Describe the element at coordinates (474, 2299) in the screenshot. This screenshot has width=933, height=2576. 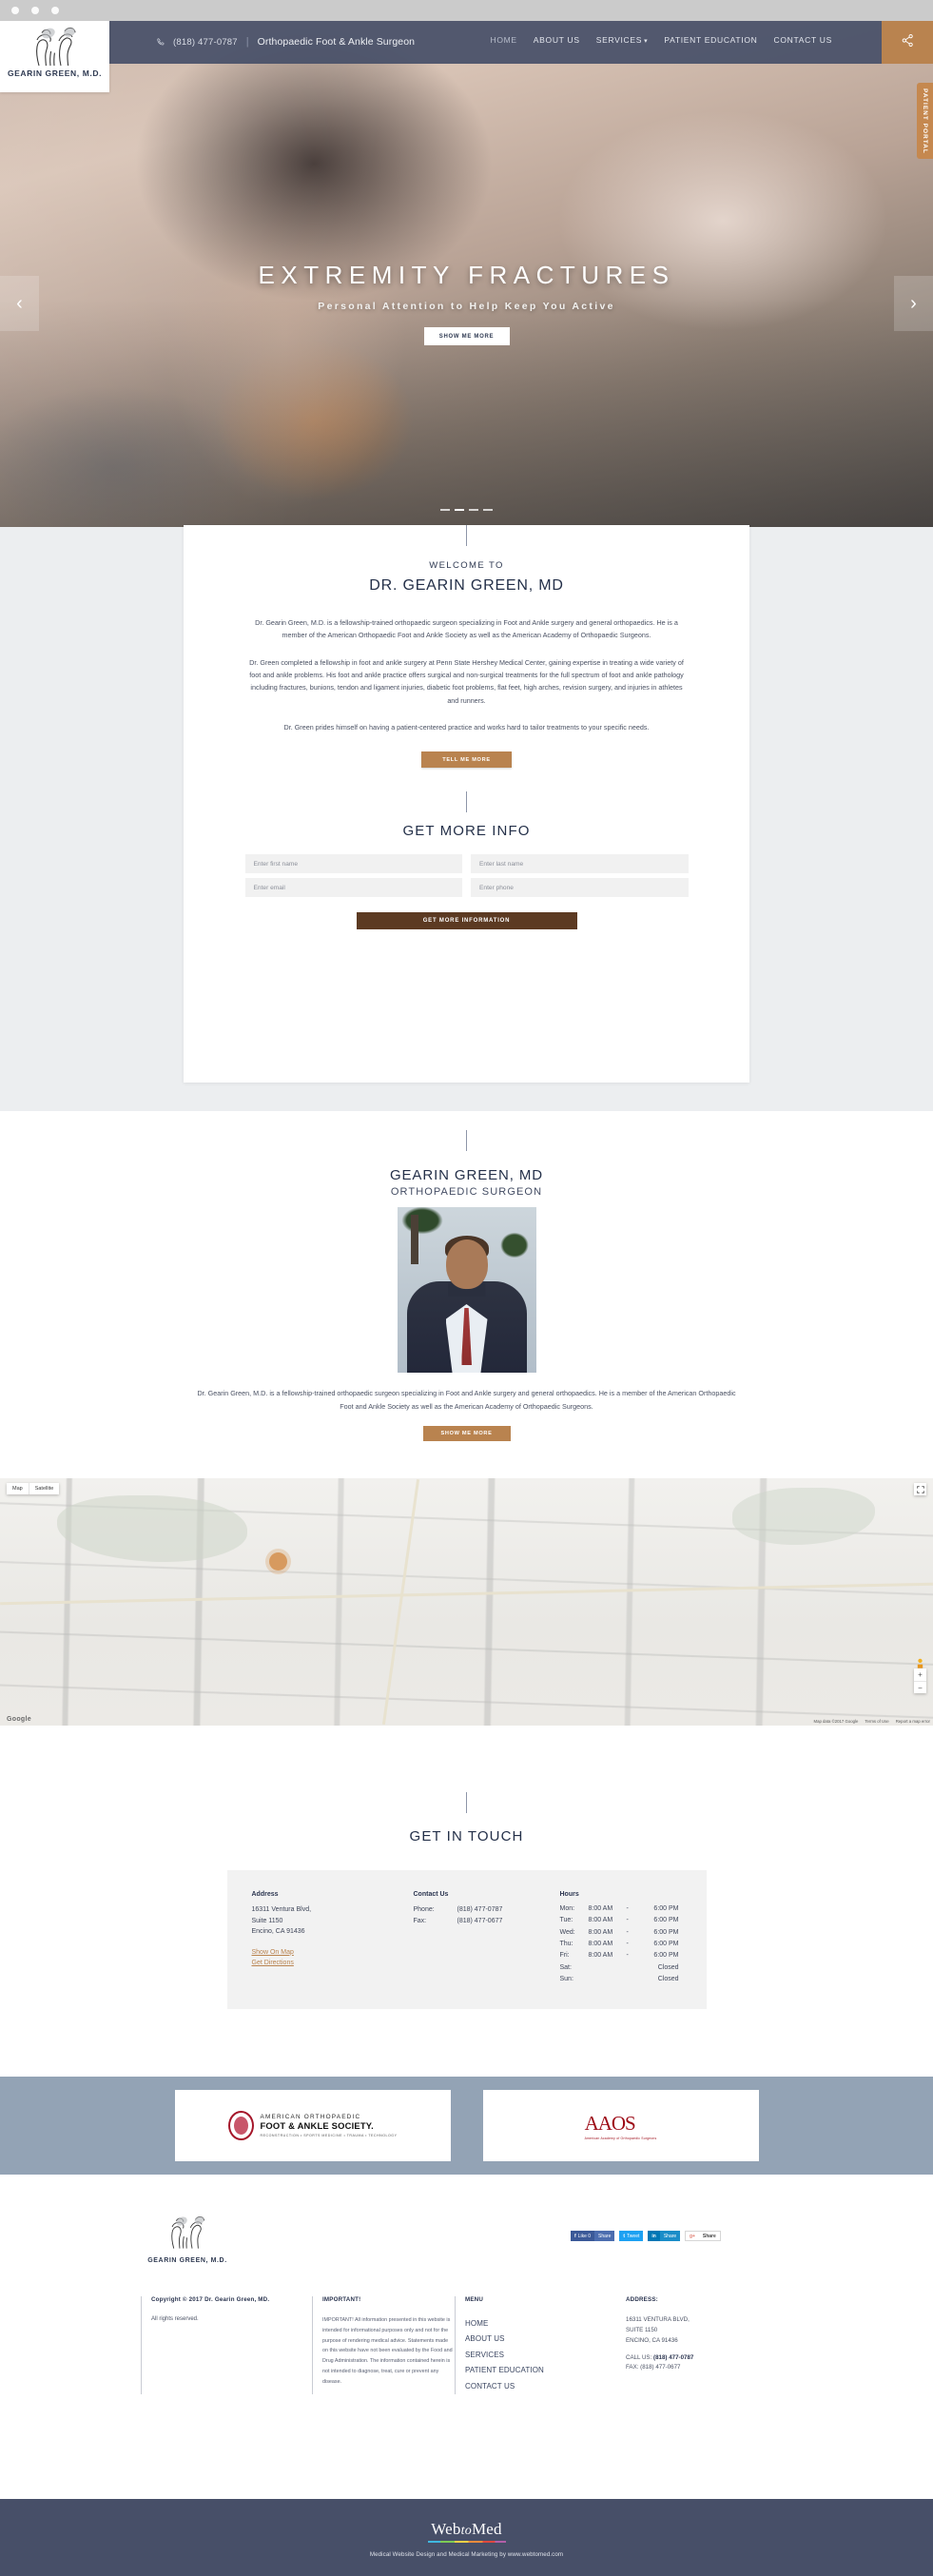
I see `footer-menu-heading: MENU` at that location.